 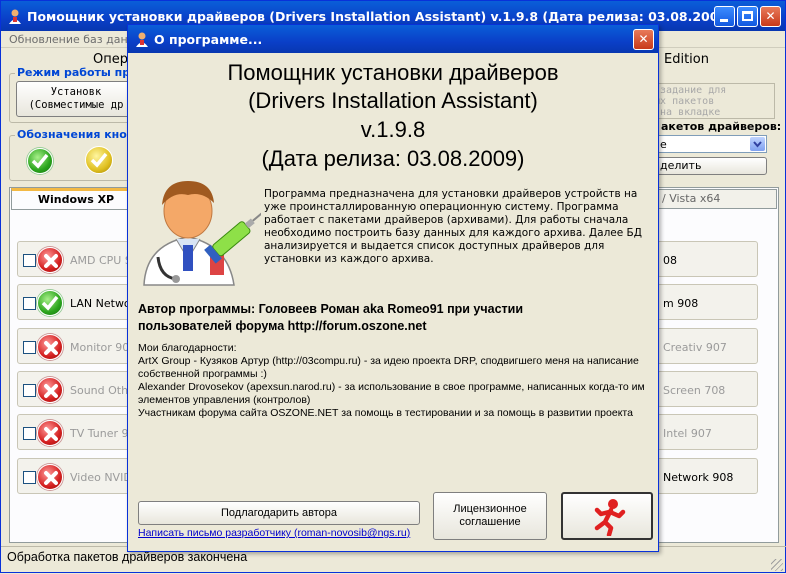 I want to click on driver-label: Monitor 908, so click(x=99, y=347).